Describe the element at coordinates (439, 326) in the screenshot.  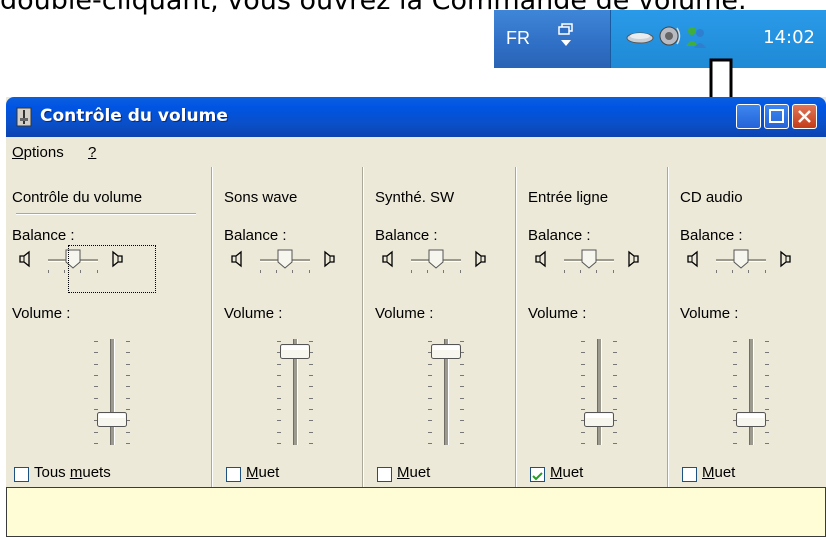
I see `mixer-channel: Synthé. SW Balance : Volume : Muet` at that location.